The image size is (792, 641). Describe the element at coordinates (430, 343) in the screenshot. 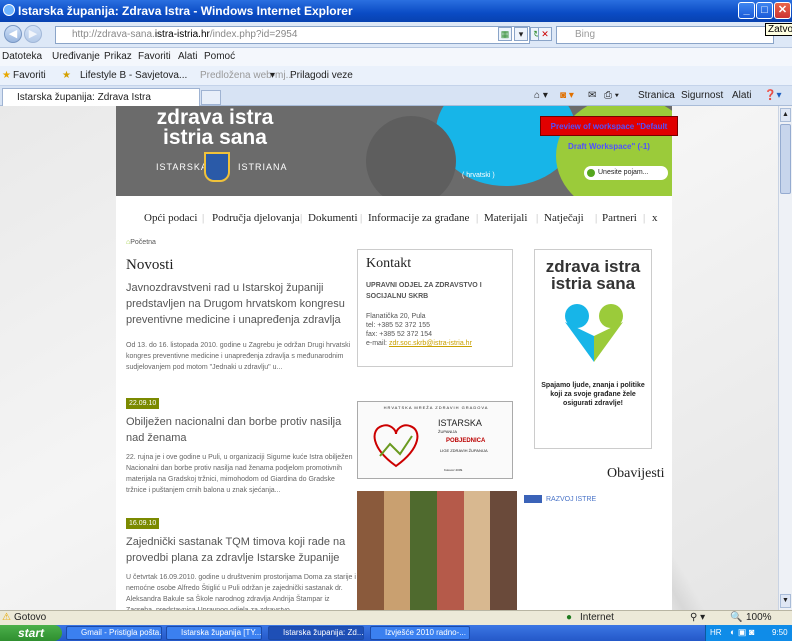

I see `contact-email-link: zdr.soc.skrb@istra-istria.hr` at that location.